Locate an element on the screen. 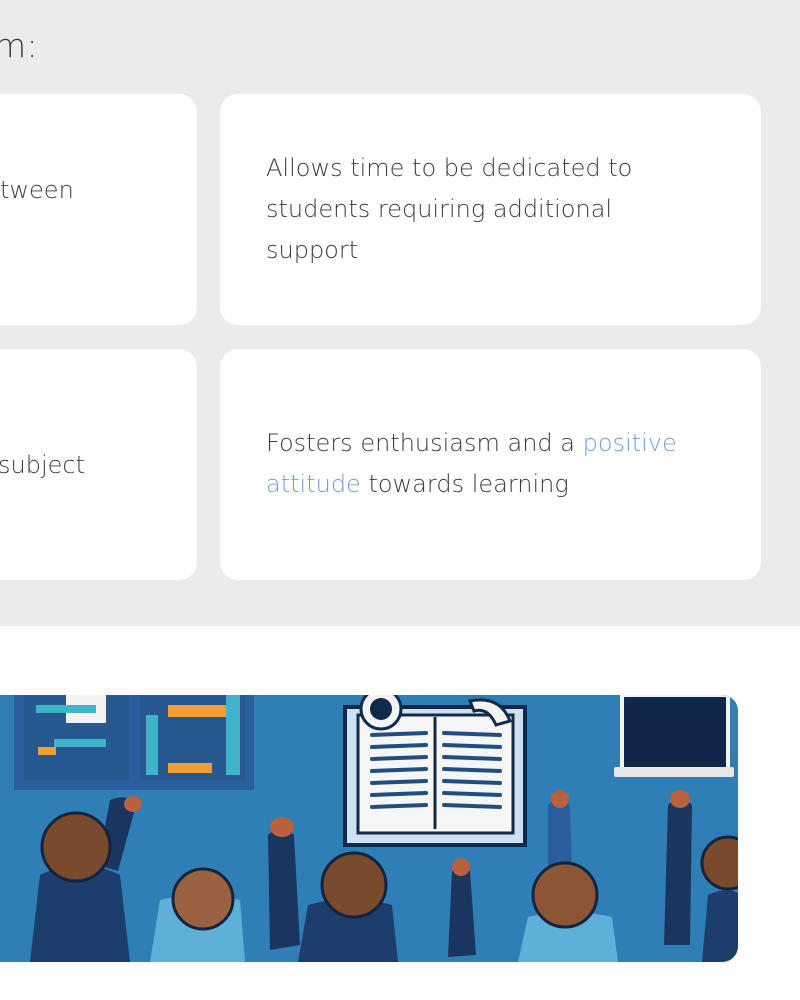  benefit-text-before: Fosters enthusiasm and a is located at coordinates (424, 443).